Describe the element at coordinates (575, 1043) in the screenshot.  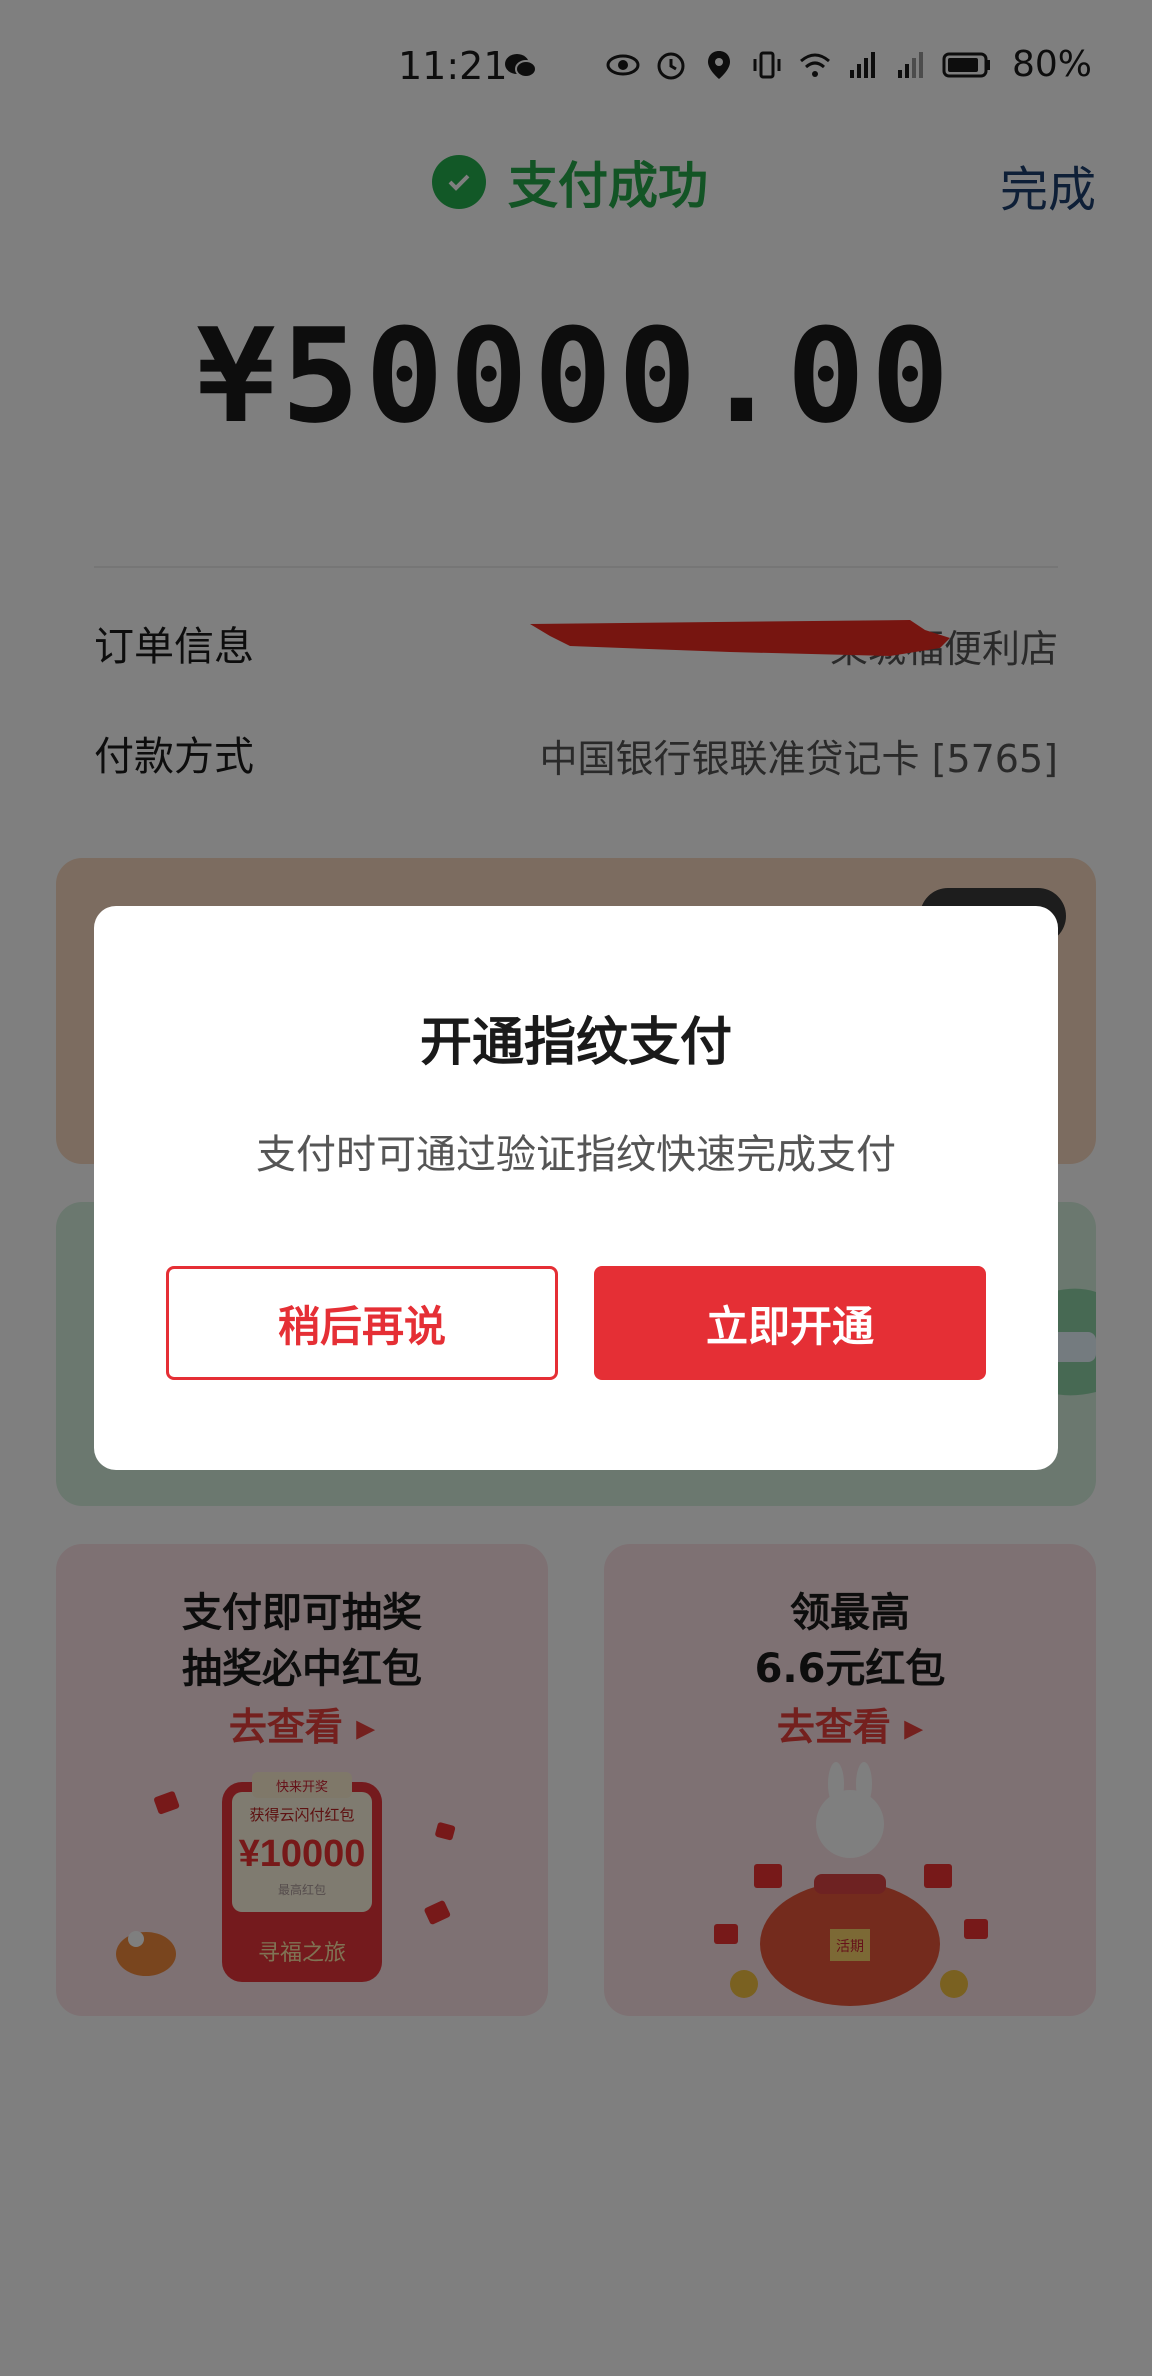
I see `dialog-title: 开通指纹支付` at that location.